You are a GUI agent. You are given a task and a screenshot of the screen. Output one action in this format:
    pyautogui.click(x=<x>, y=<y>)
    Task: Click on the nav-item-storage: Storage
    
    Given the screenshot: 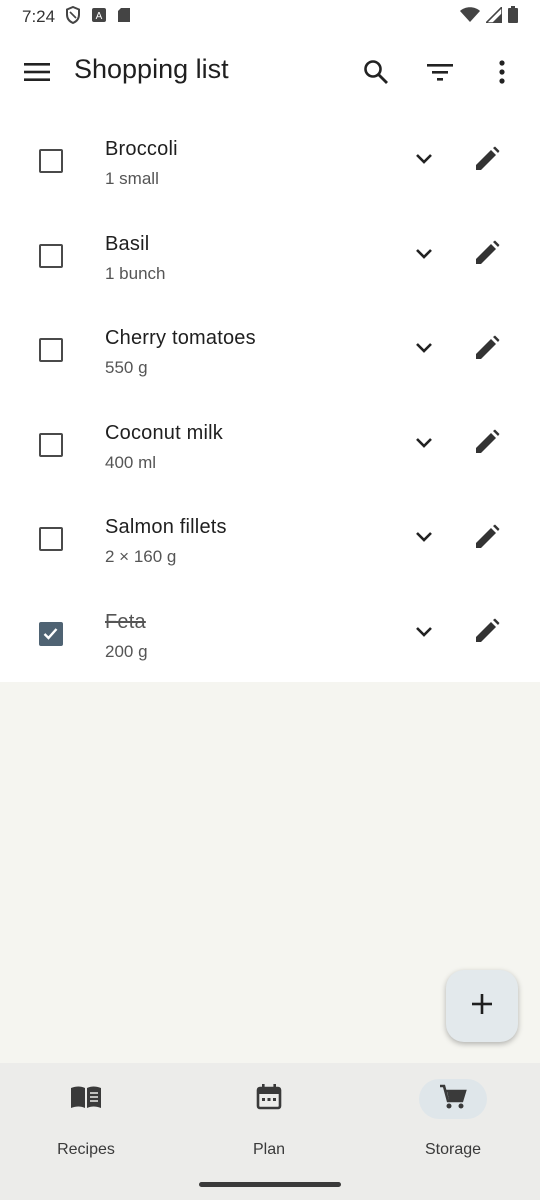 What is the action you would take?
    pyautogui.click(x=453, y=1122)
    